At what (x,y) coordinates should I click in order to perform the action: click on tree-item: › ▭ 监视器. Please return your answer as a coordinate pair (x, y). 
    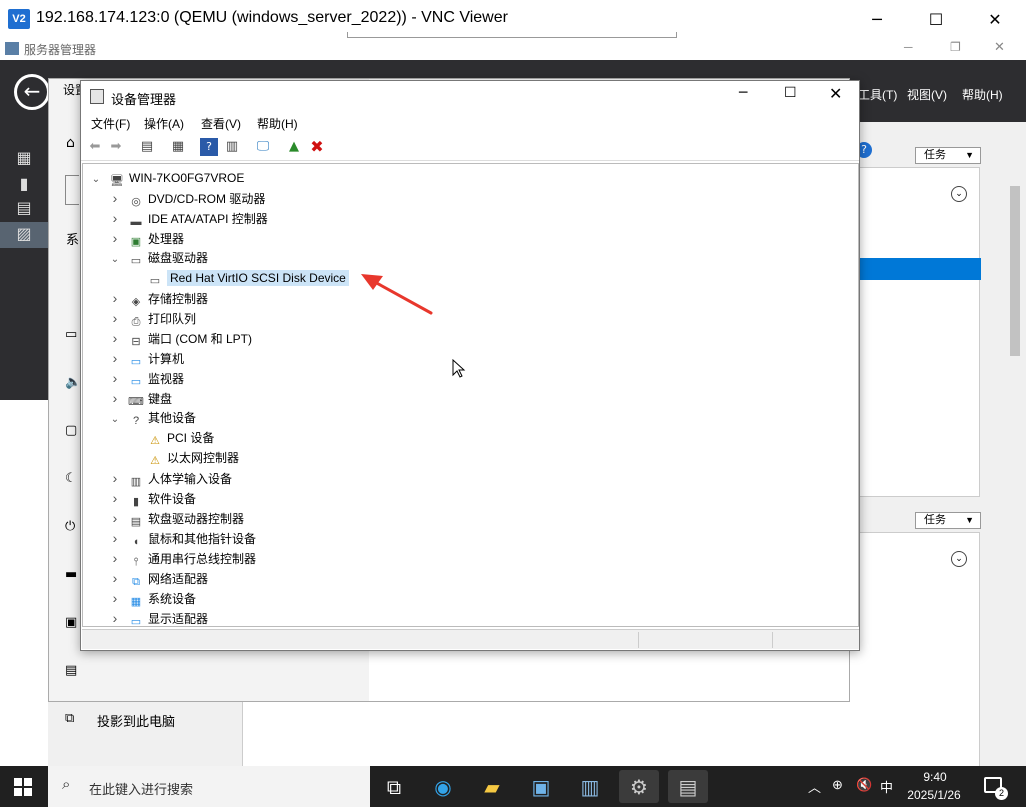
    Looking at the image, I should click on (146, 378).